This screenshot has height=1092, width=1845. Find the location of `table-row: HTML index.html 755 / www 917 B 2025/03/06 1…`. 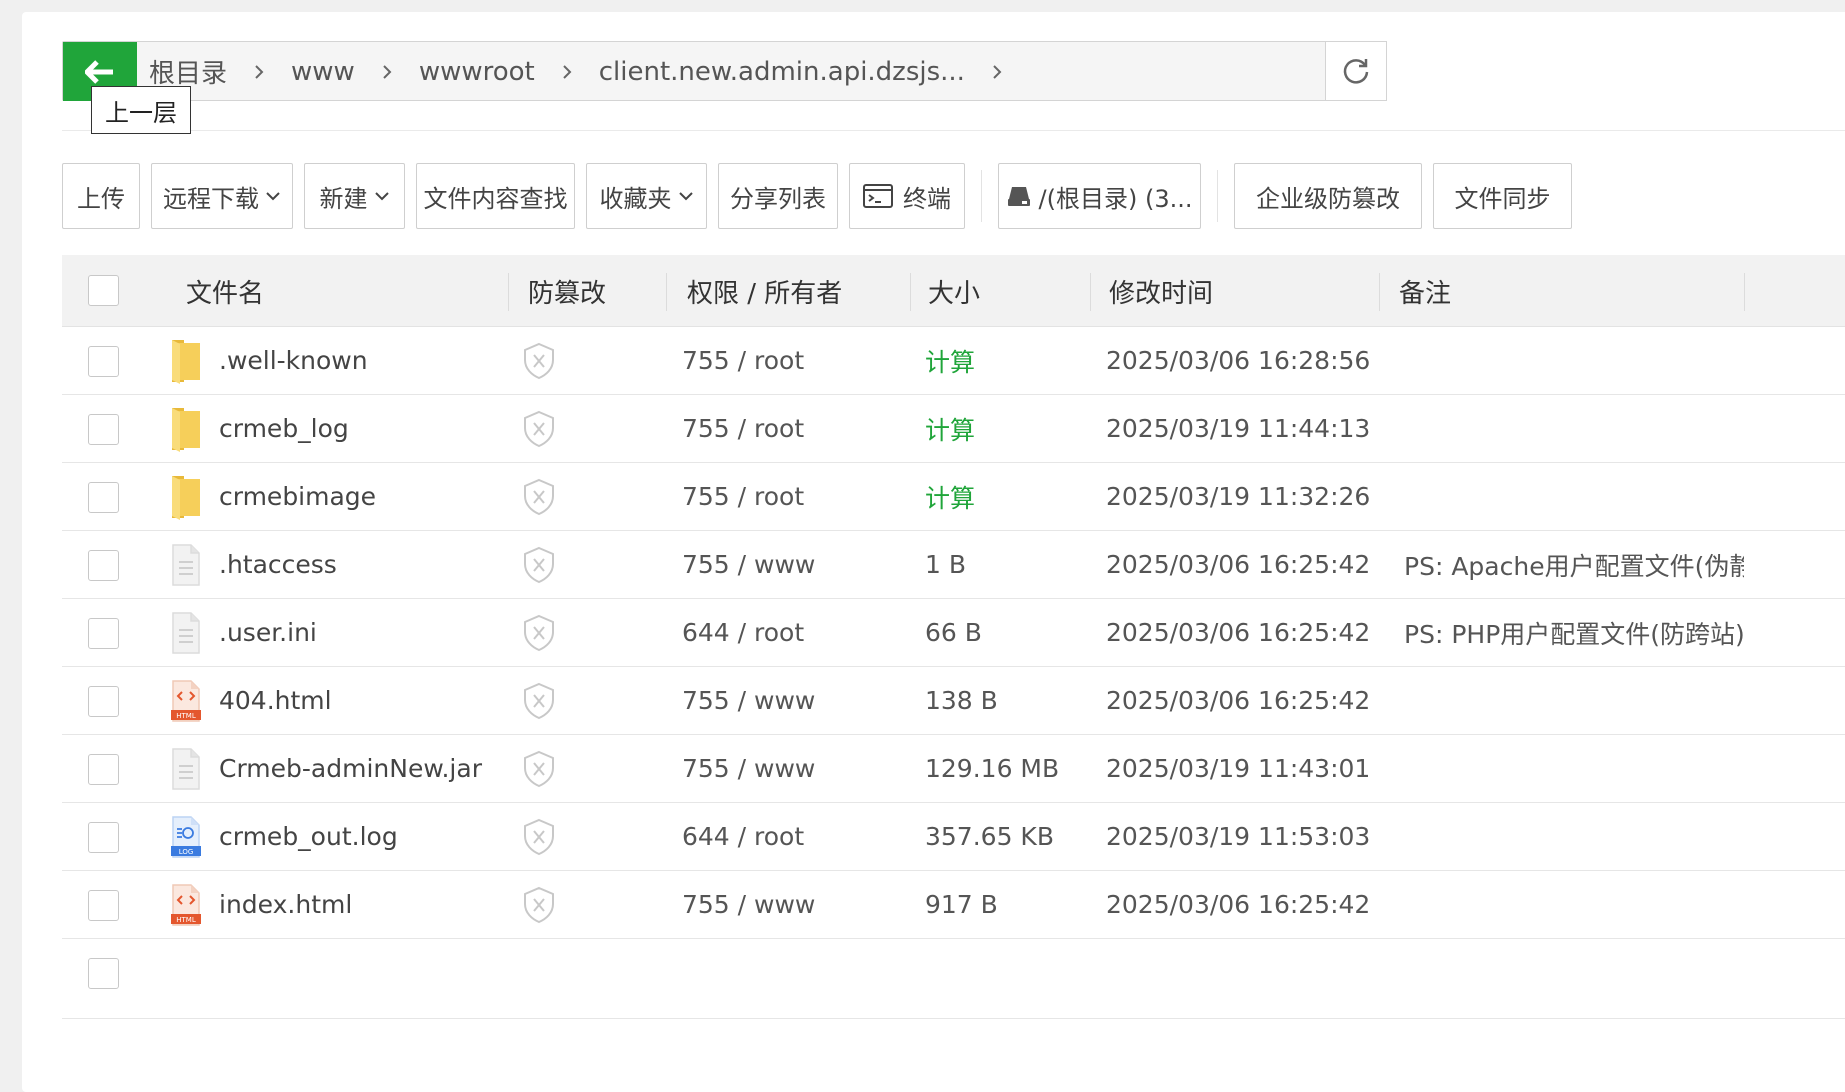

table-row: HTML index.html 755 / www 917 B 2025/03/06 1… is located at coordinates (953, 905).